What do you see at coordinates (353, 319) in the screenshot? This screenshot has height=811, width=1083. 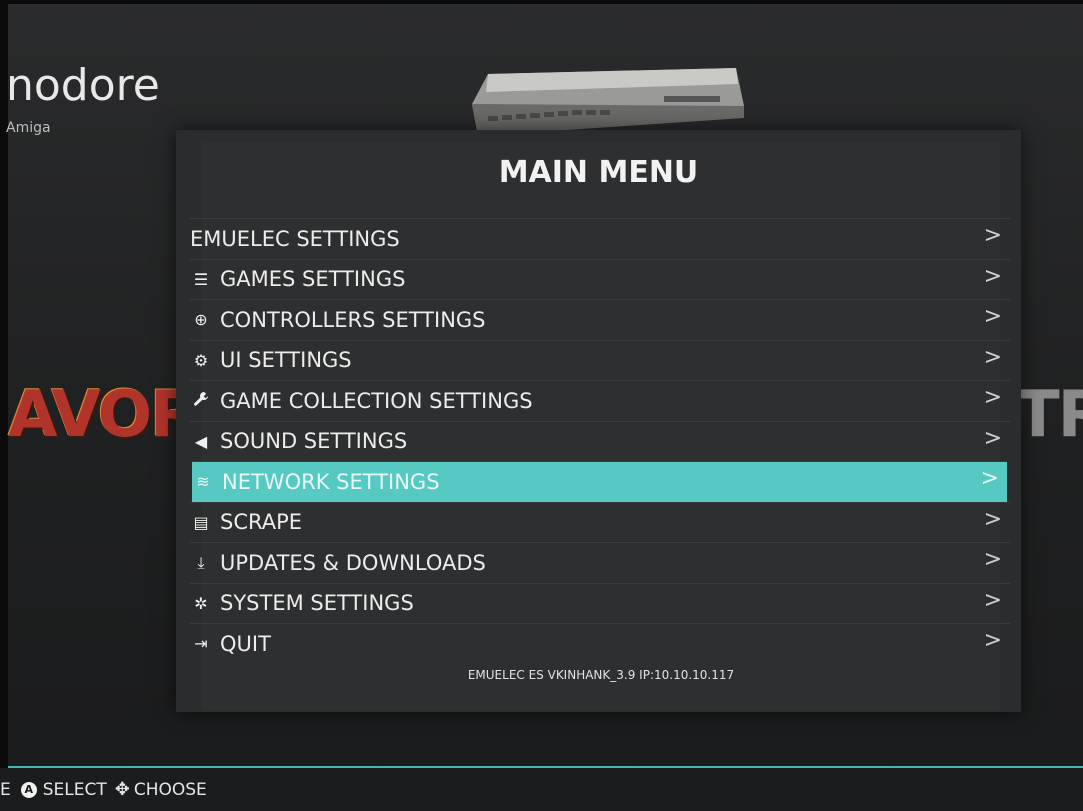 I see `menu-item-label: CONTROLLERS SETTINGS` at bounding box center [353, 319].